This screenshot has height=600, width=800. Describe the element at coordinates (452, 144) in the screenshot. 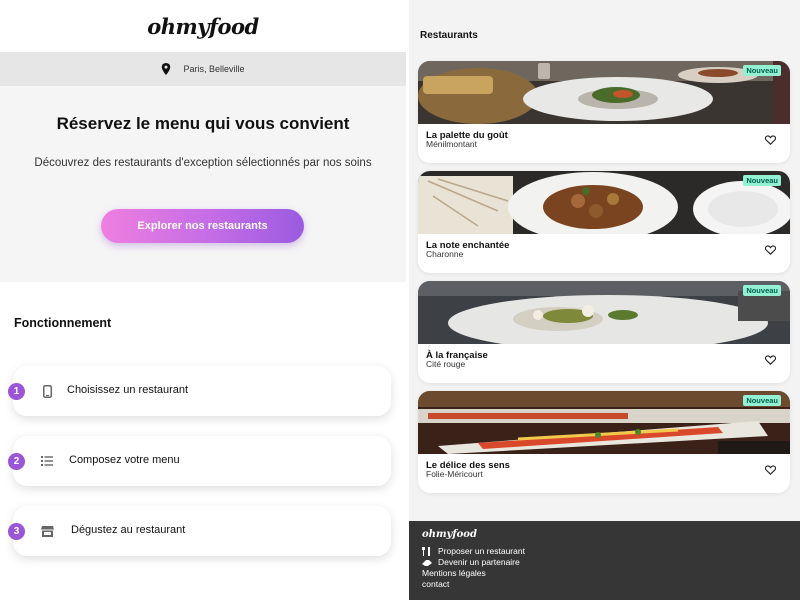

I see `restaurant-area: Ménilmontant` at that location.